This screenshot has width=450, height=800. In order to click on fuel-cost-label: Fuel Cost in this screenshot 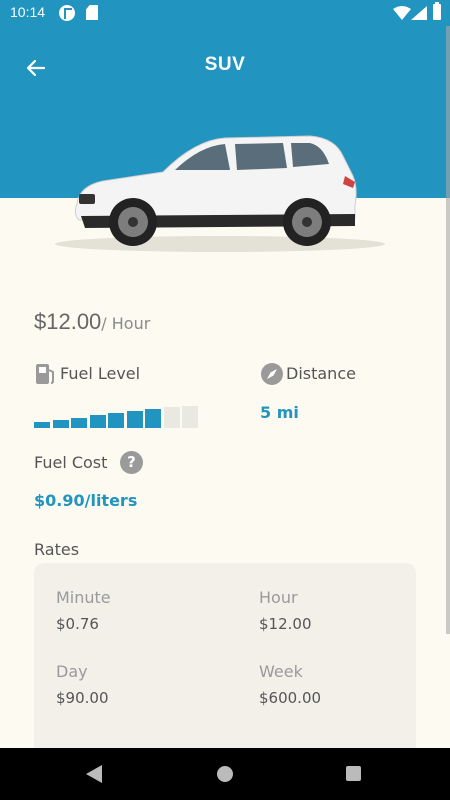, I will do `click(71, 462)`.